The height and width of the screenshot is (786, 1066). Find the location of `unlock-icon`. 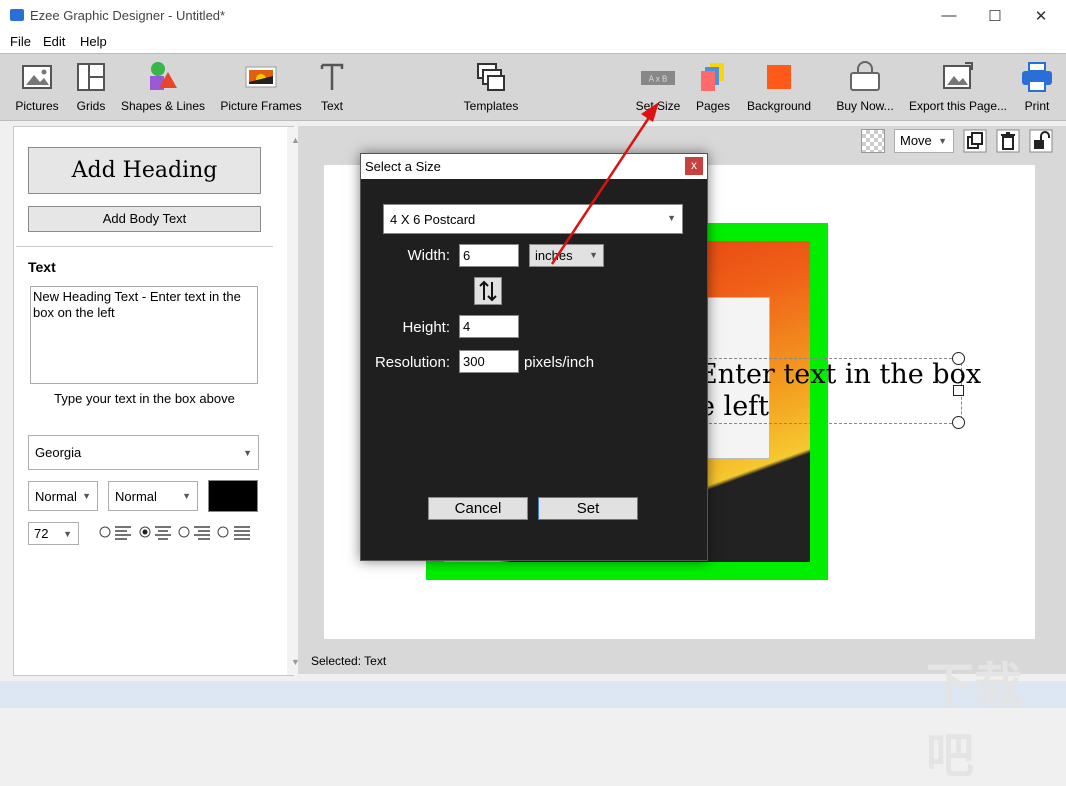

unlock-icon is located at coordinates (1041, 141).